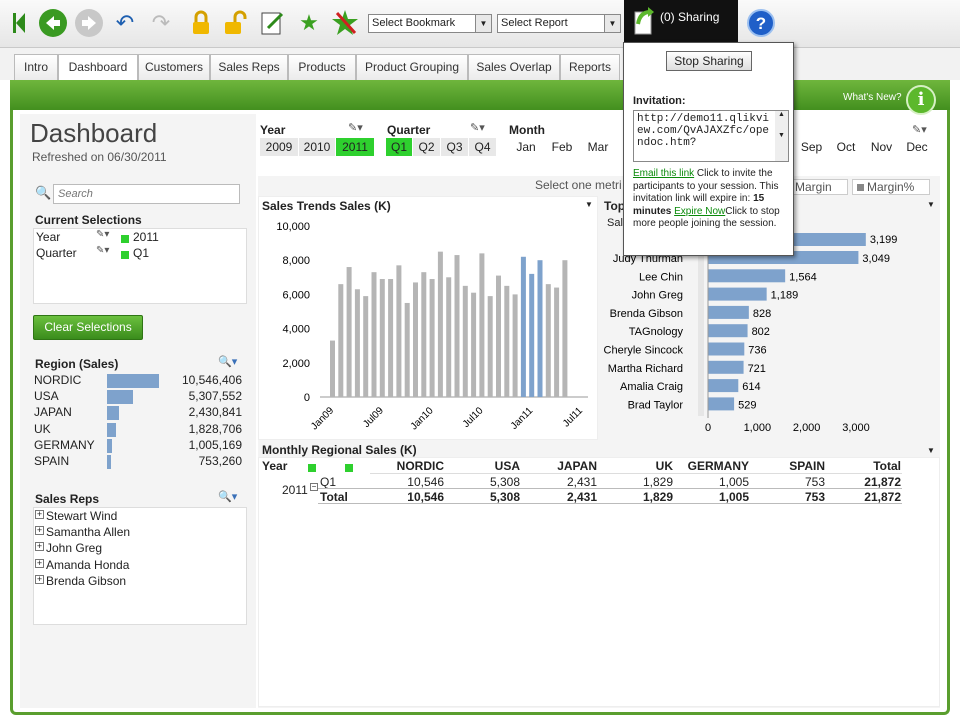  I want to click on metric-margin-pct: Margin%, so click(891, 187).